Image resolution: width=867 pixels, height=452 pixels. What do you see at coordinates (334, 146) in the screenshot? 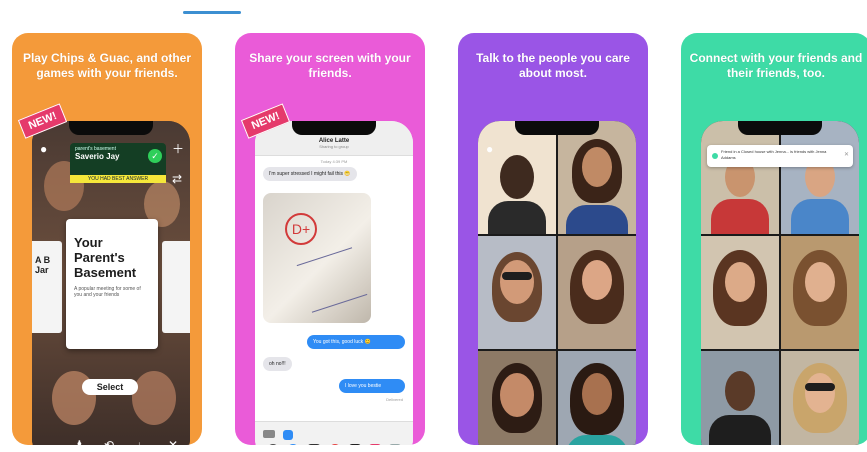
I see `contact-subtitle: Sharing to group` at bounding box center [334, 146].